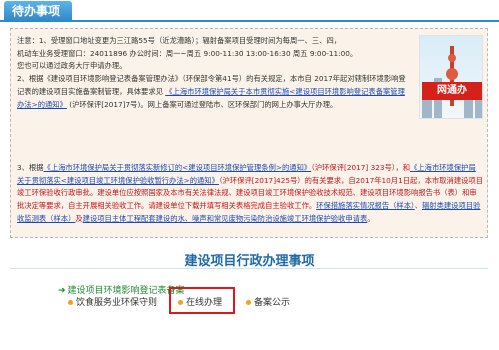 This screenshot has width=499, height=350. What do you see at coordinates (370, 167) in the screenshot?
I see `notice-line: [2017] 323号）` at bounding box center [370, 167].